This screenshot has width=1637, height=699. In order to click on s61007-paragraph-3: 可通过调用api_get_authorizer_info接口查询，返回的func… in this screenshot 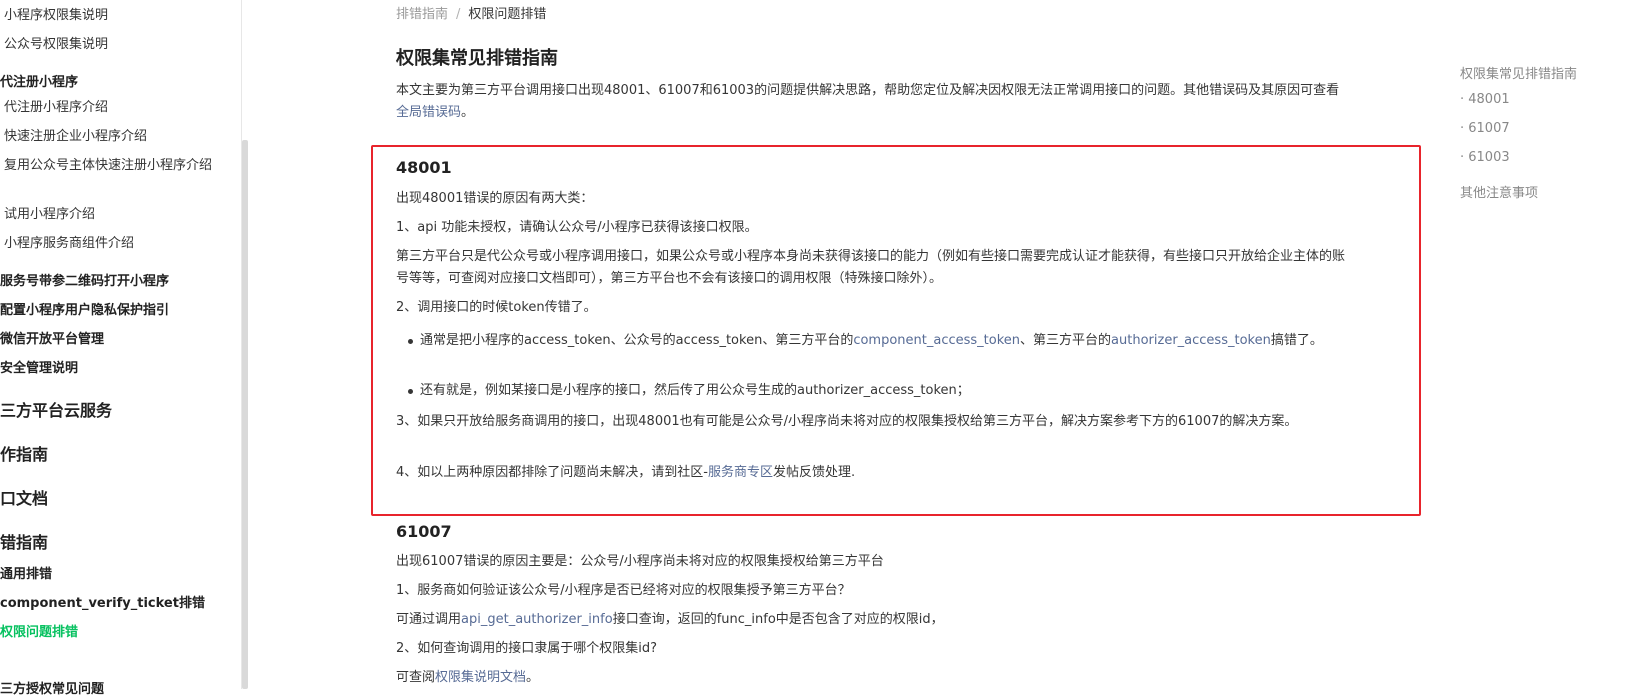, I will do `click(873, 620)`.